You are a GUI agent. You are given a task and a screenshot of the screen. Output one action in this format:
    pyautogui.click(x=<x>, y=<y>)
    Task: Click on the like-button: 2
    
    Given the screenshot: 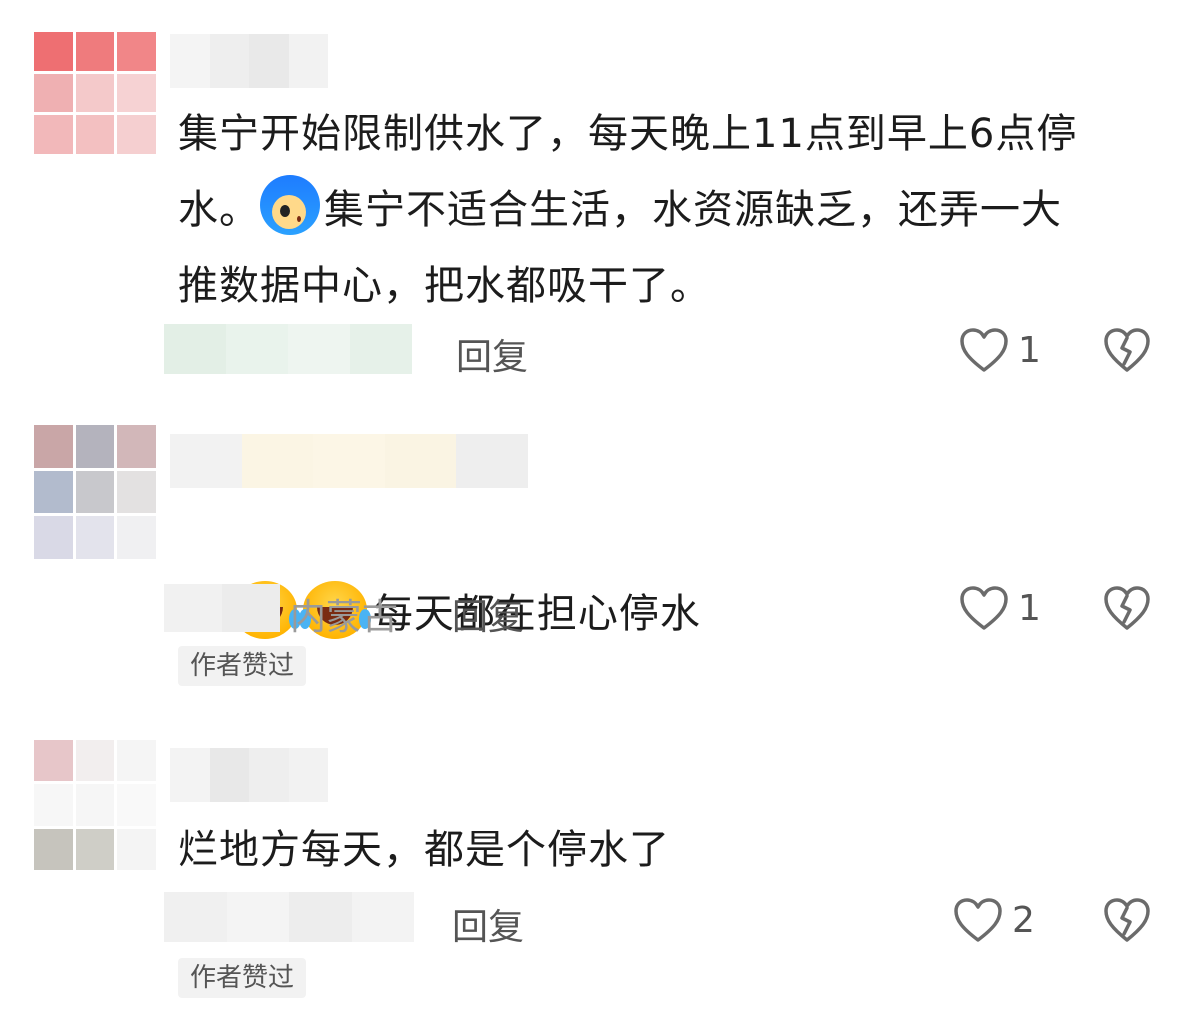 What is the action you would take?
    pyautogui.click(x=993, y=920)
    